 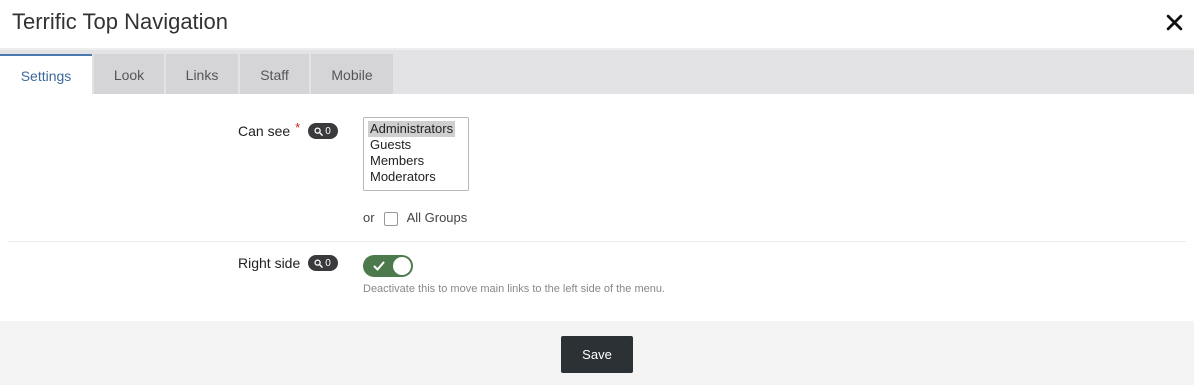 What do you see at coordinates (397, 161) in the screenshot?
I see `listbox-option-members: Members` at bounding box center [397, 161].